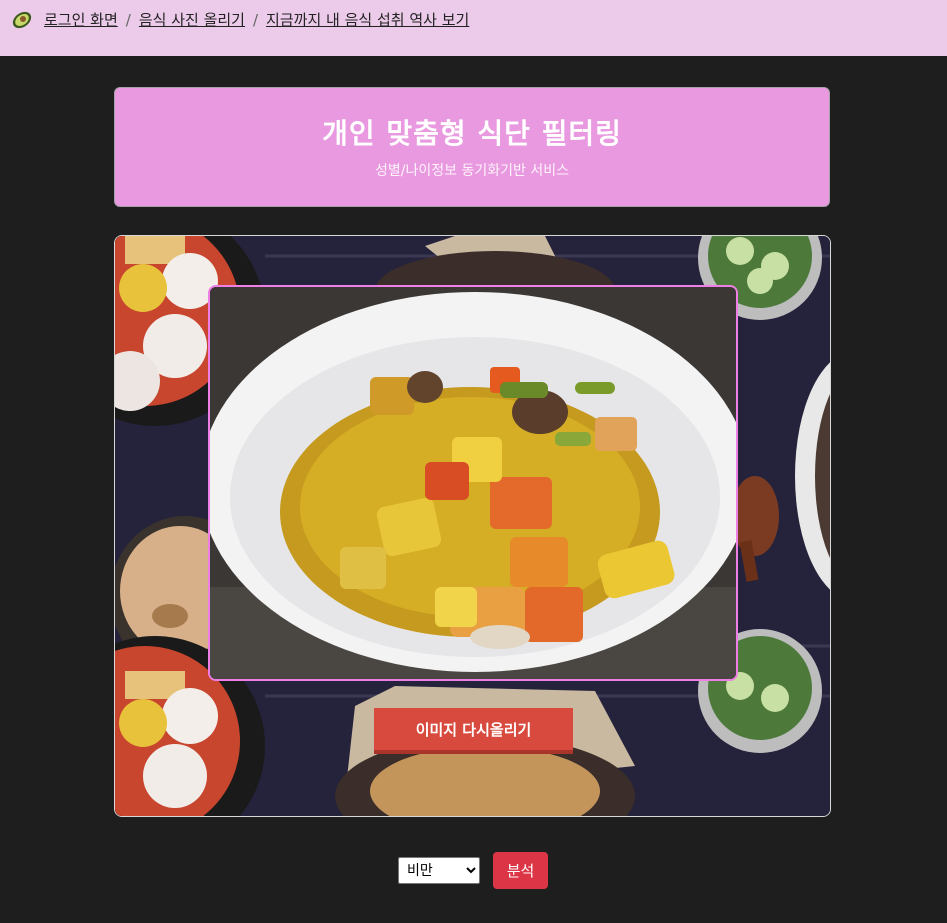 Image resolution: width=947 pixels, height=923 pixels. What do you see at coordinates (192, 20) in the screenshot?
I see `nav-link-upload-photo: 음식 사진 올리기` at bounding box center [192, 20].